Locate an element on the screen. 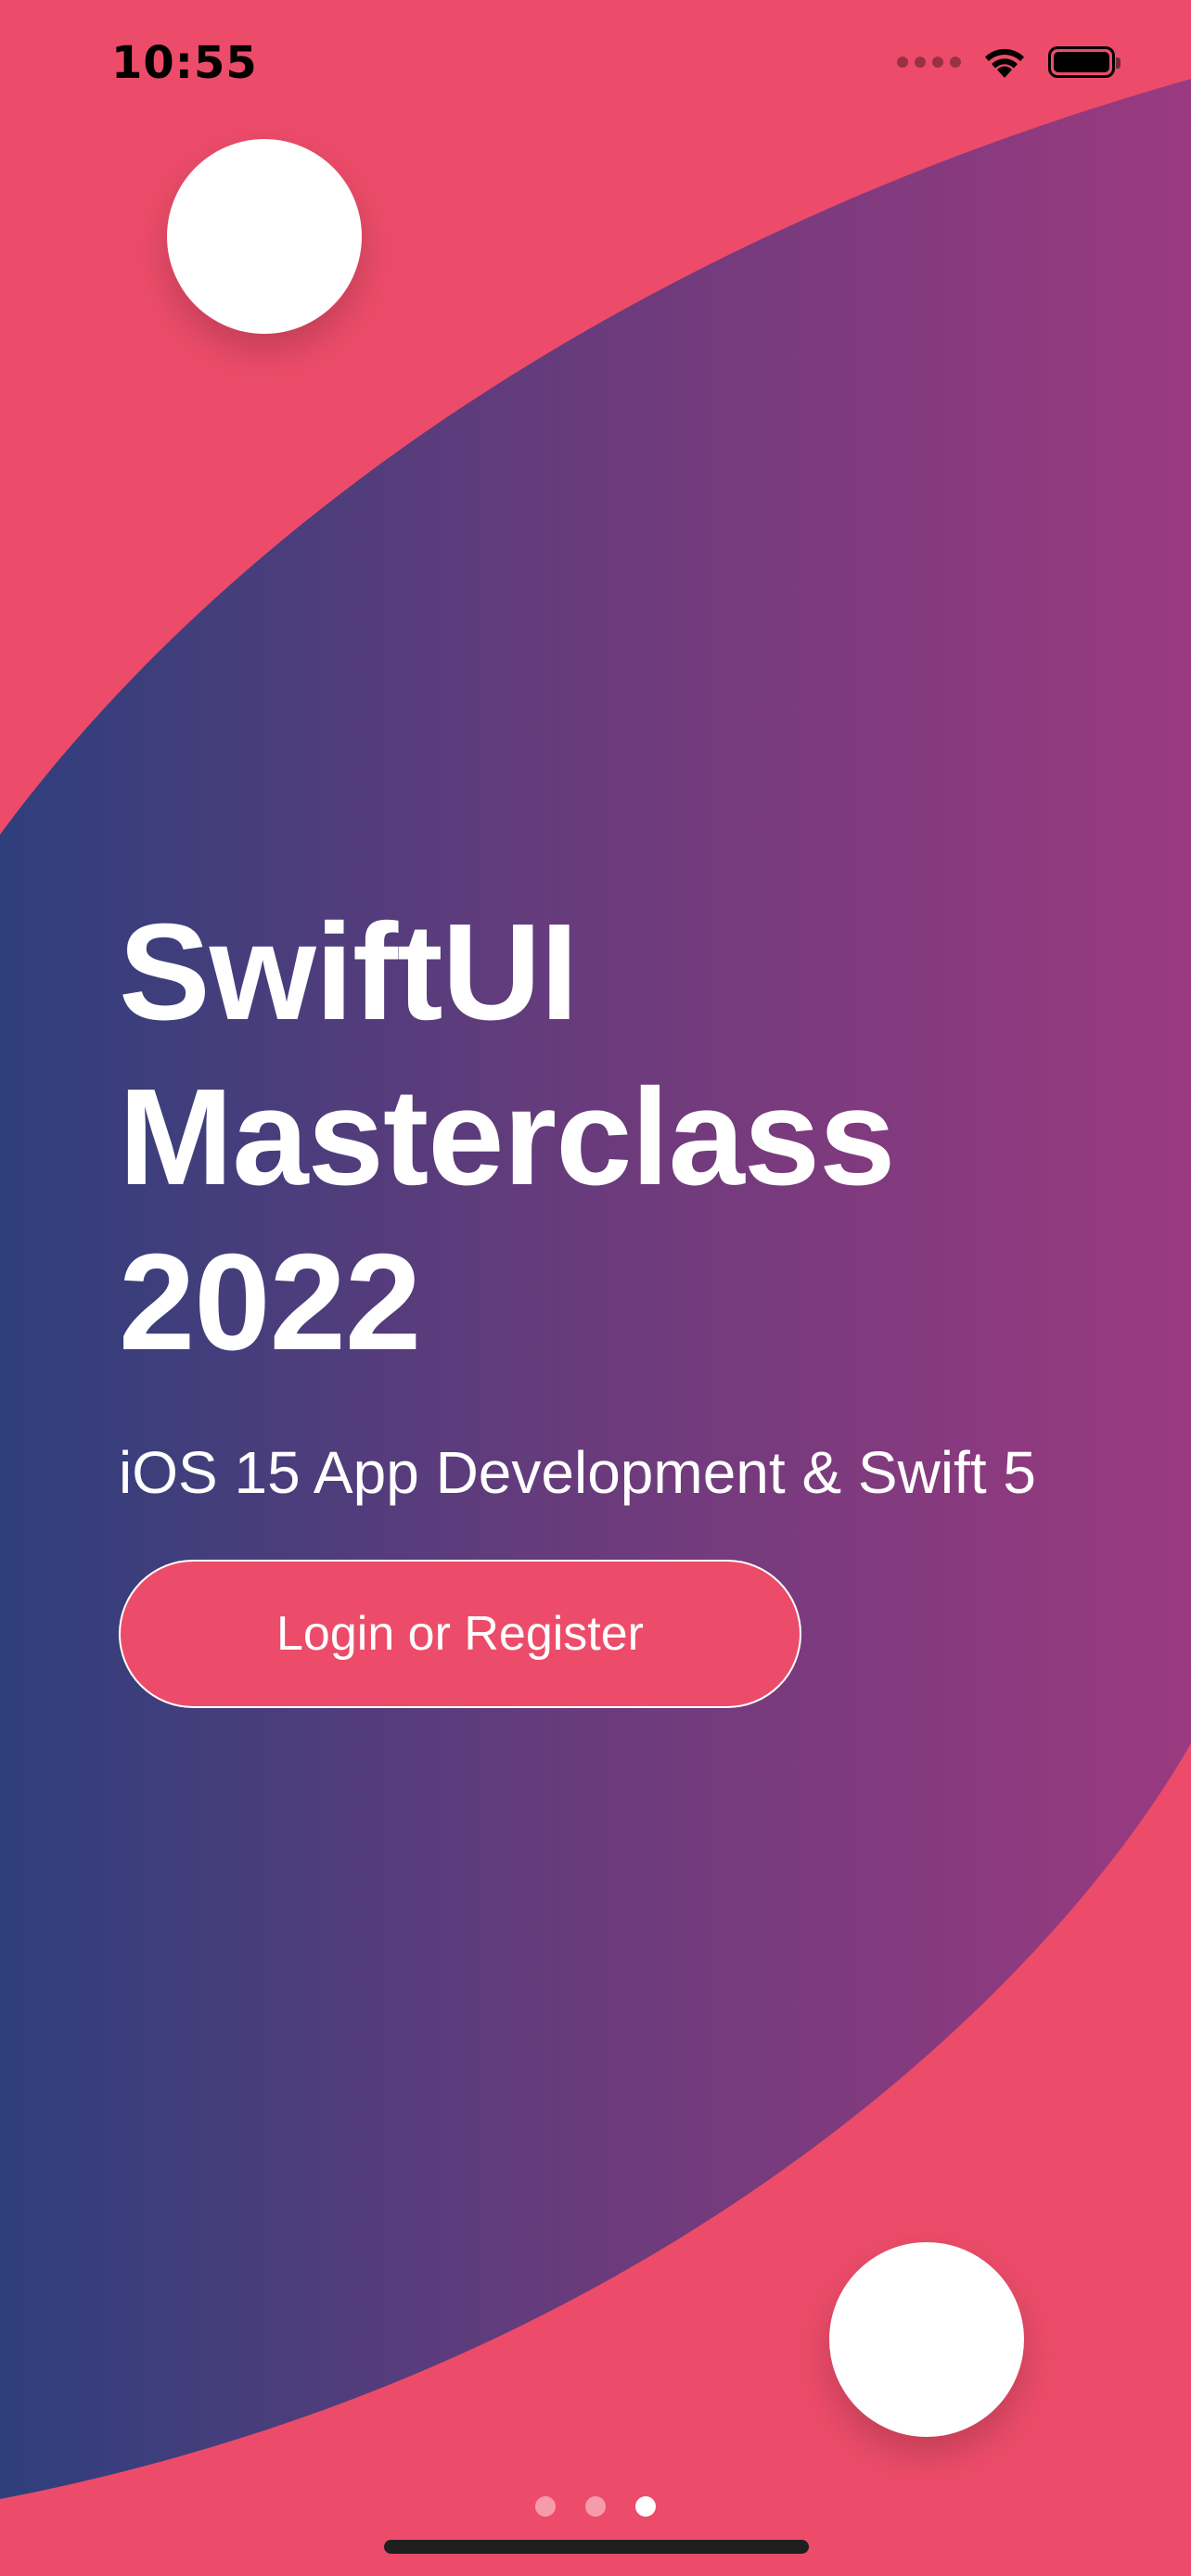  battery-icon is located at coordinates (1084, 62).